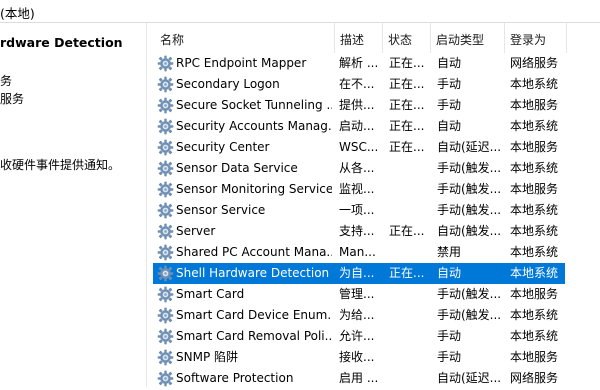 This screenshot has height=390, width=600. What do you see at coordinates (196, 231) in the screenshot?
I see `cell-name: Server` at bounding box center [196, 231].